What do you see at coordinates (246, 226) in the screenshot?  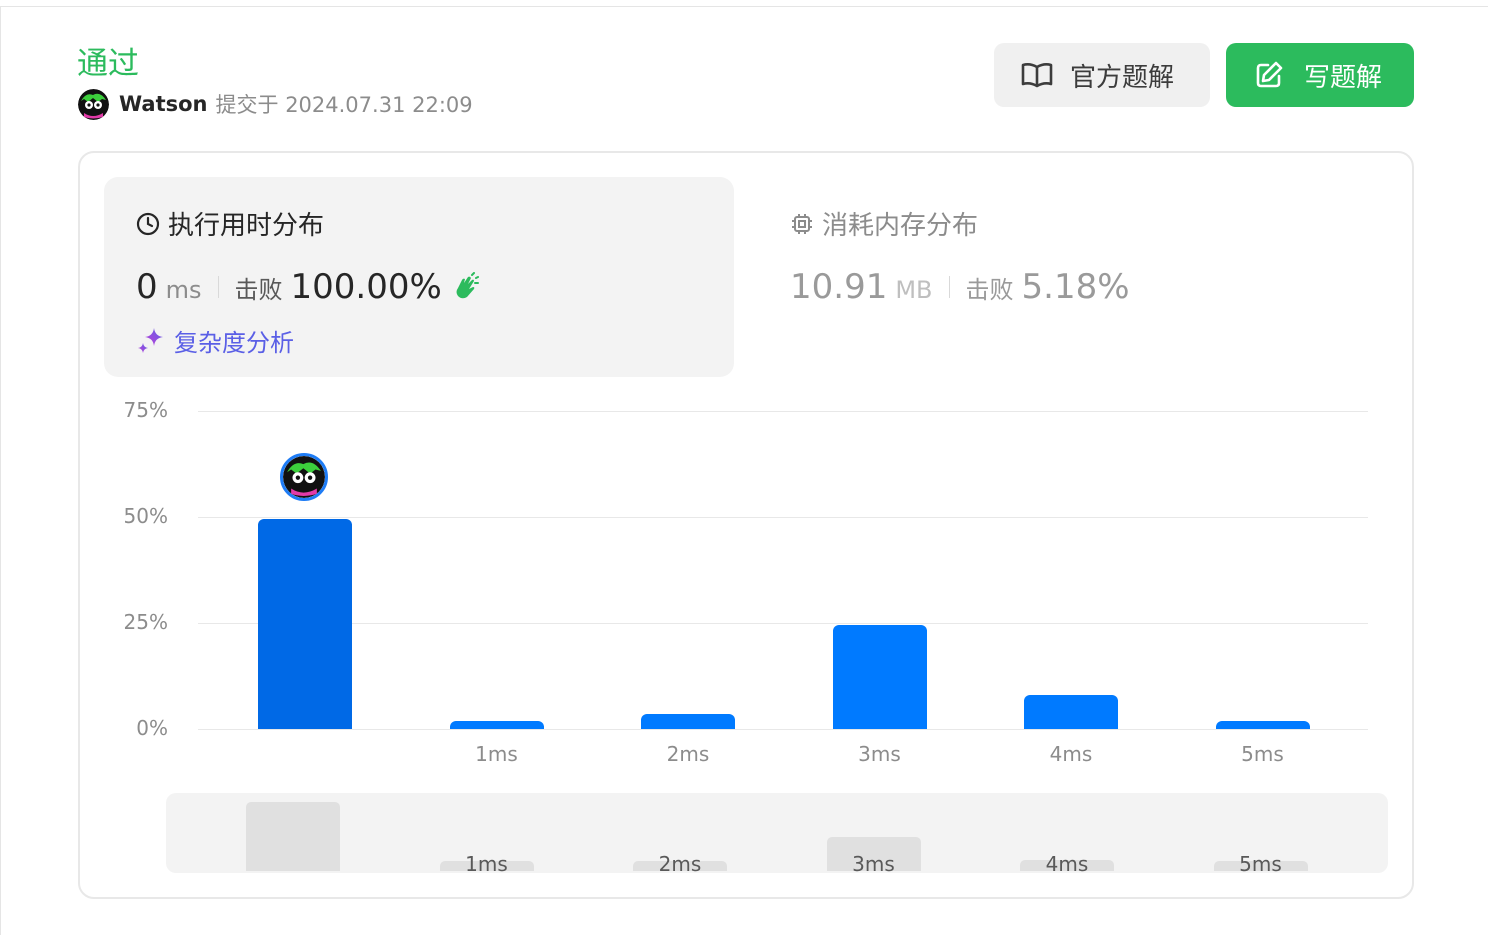 I see `runtime-tab-label: 执行用时分布` at bounding box center [246, 226].